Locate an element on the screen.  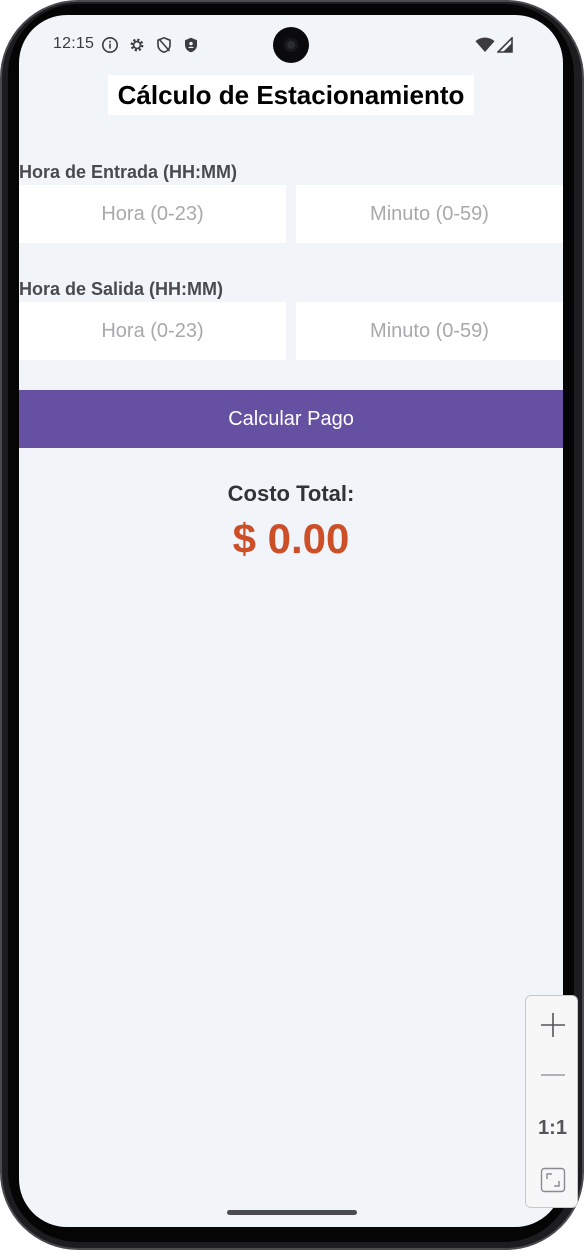
info-icon is located at coordinates (110, 45).